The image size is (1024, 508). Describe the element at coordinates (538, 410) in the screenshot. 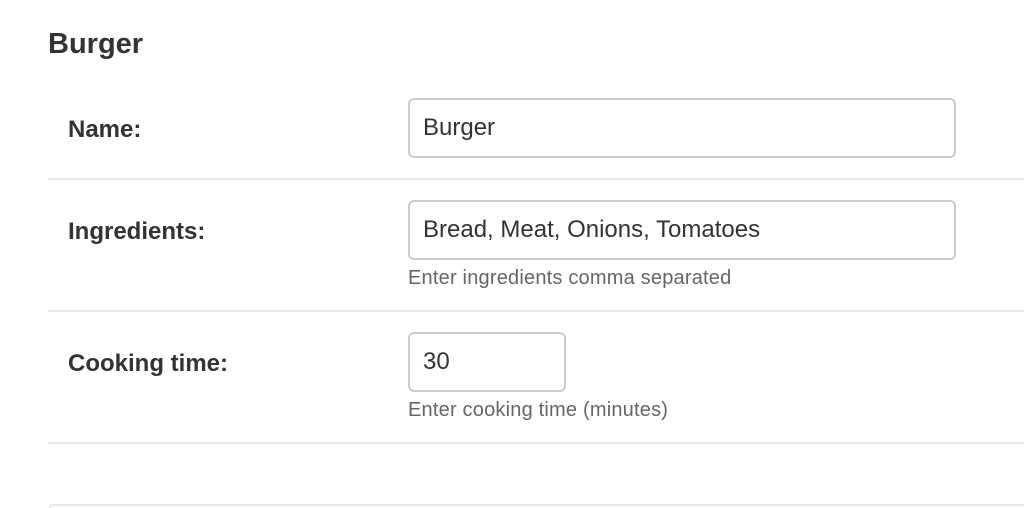

I see `cooking-time-help-text: Enter cooking time (minutes)` at that location.